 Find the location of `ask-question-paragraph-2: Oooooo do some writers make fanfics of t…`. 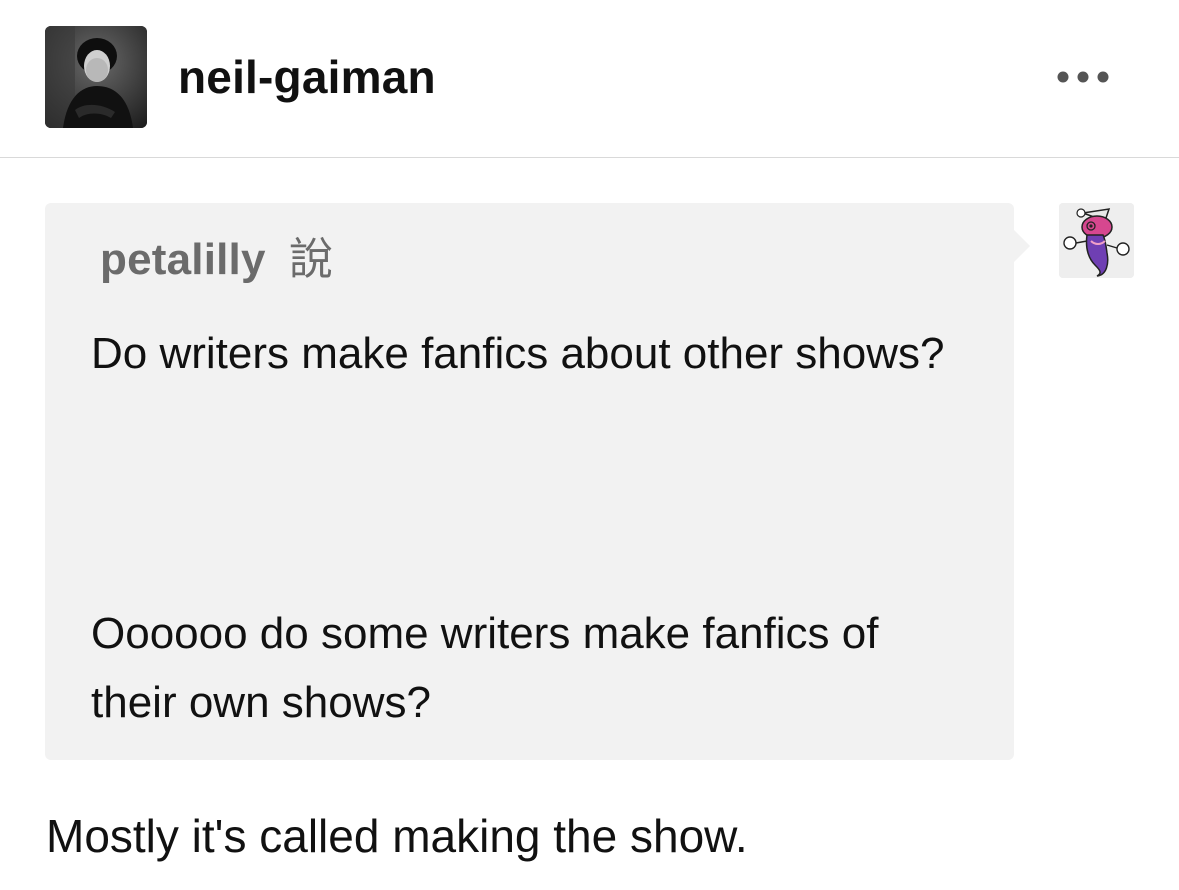

ask-question-paragraph-2: Oooooo do some writers make fanfics of t… is located at coordinates (485, 668).